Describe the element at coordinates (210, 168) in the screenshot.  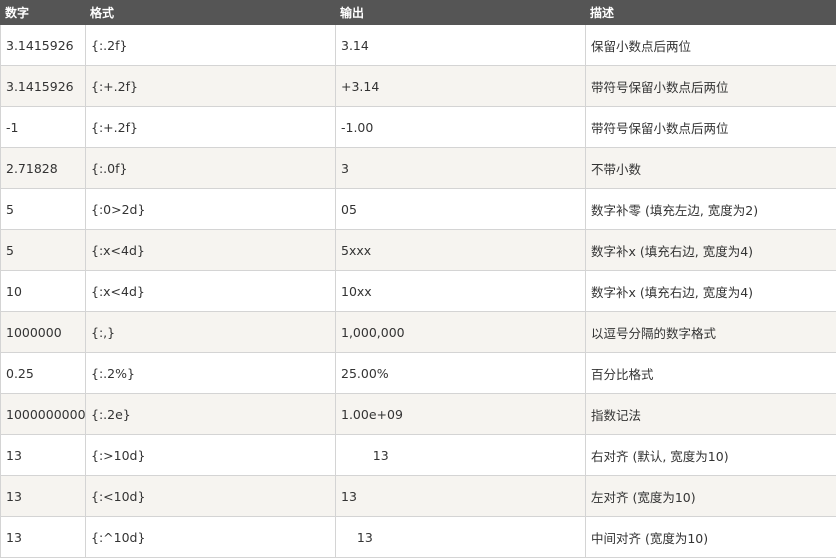
I see `cell-format: {:.0f}` at that location.